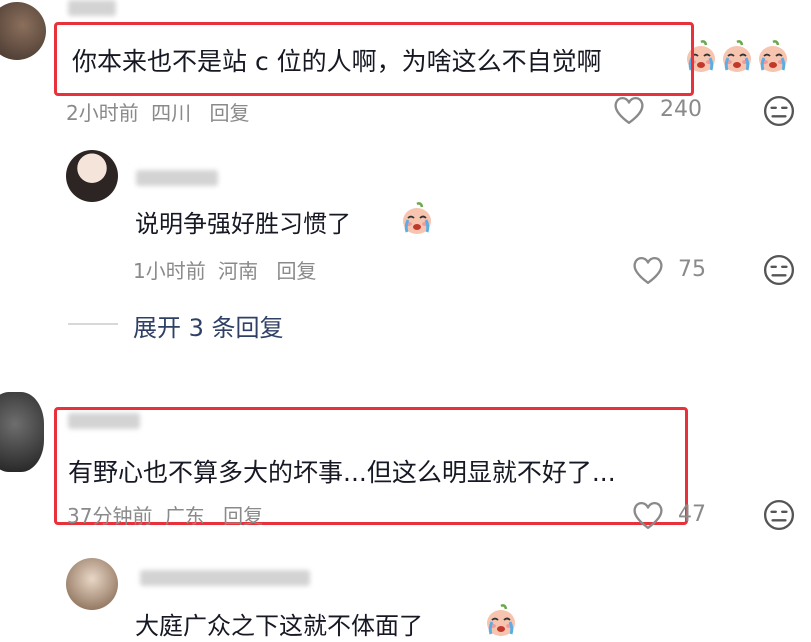  Describe the element at coordinates (171, 113) in the screenshot. I see `comment-location: 四川` at that location.